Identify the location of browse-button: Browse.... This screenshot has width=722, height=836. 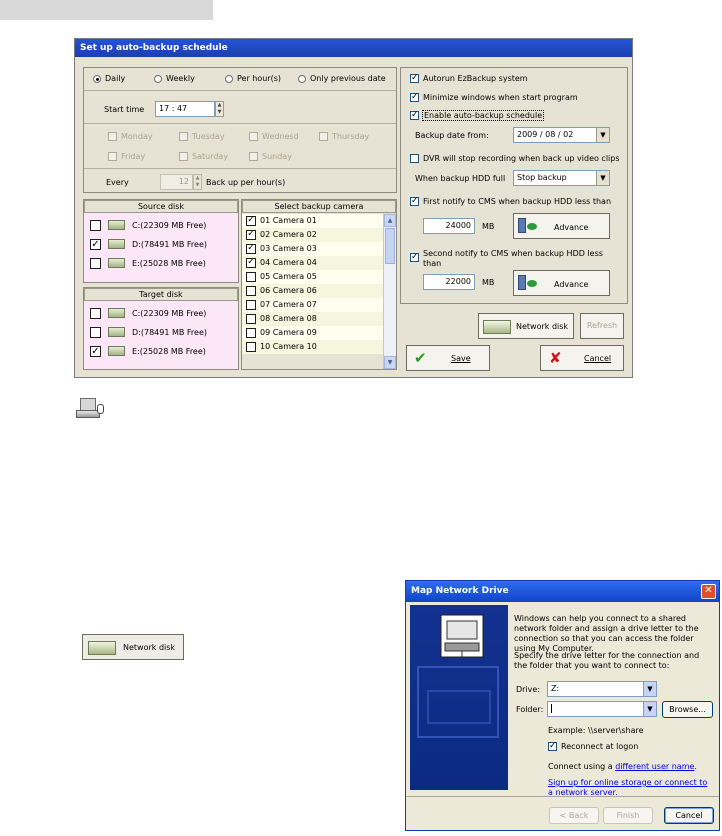
(687, 709).